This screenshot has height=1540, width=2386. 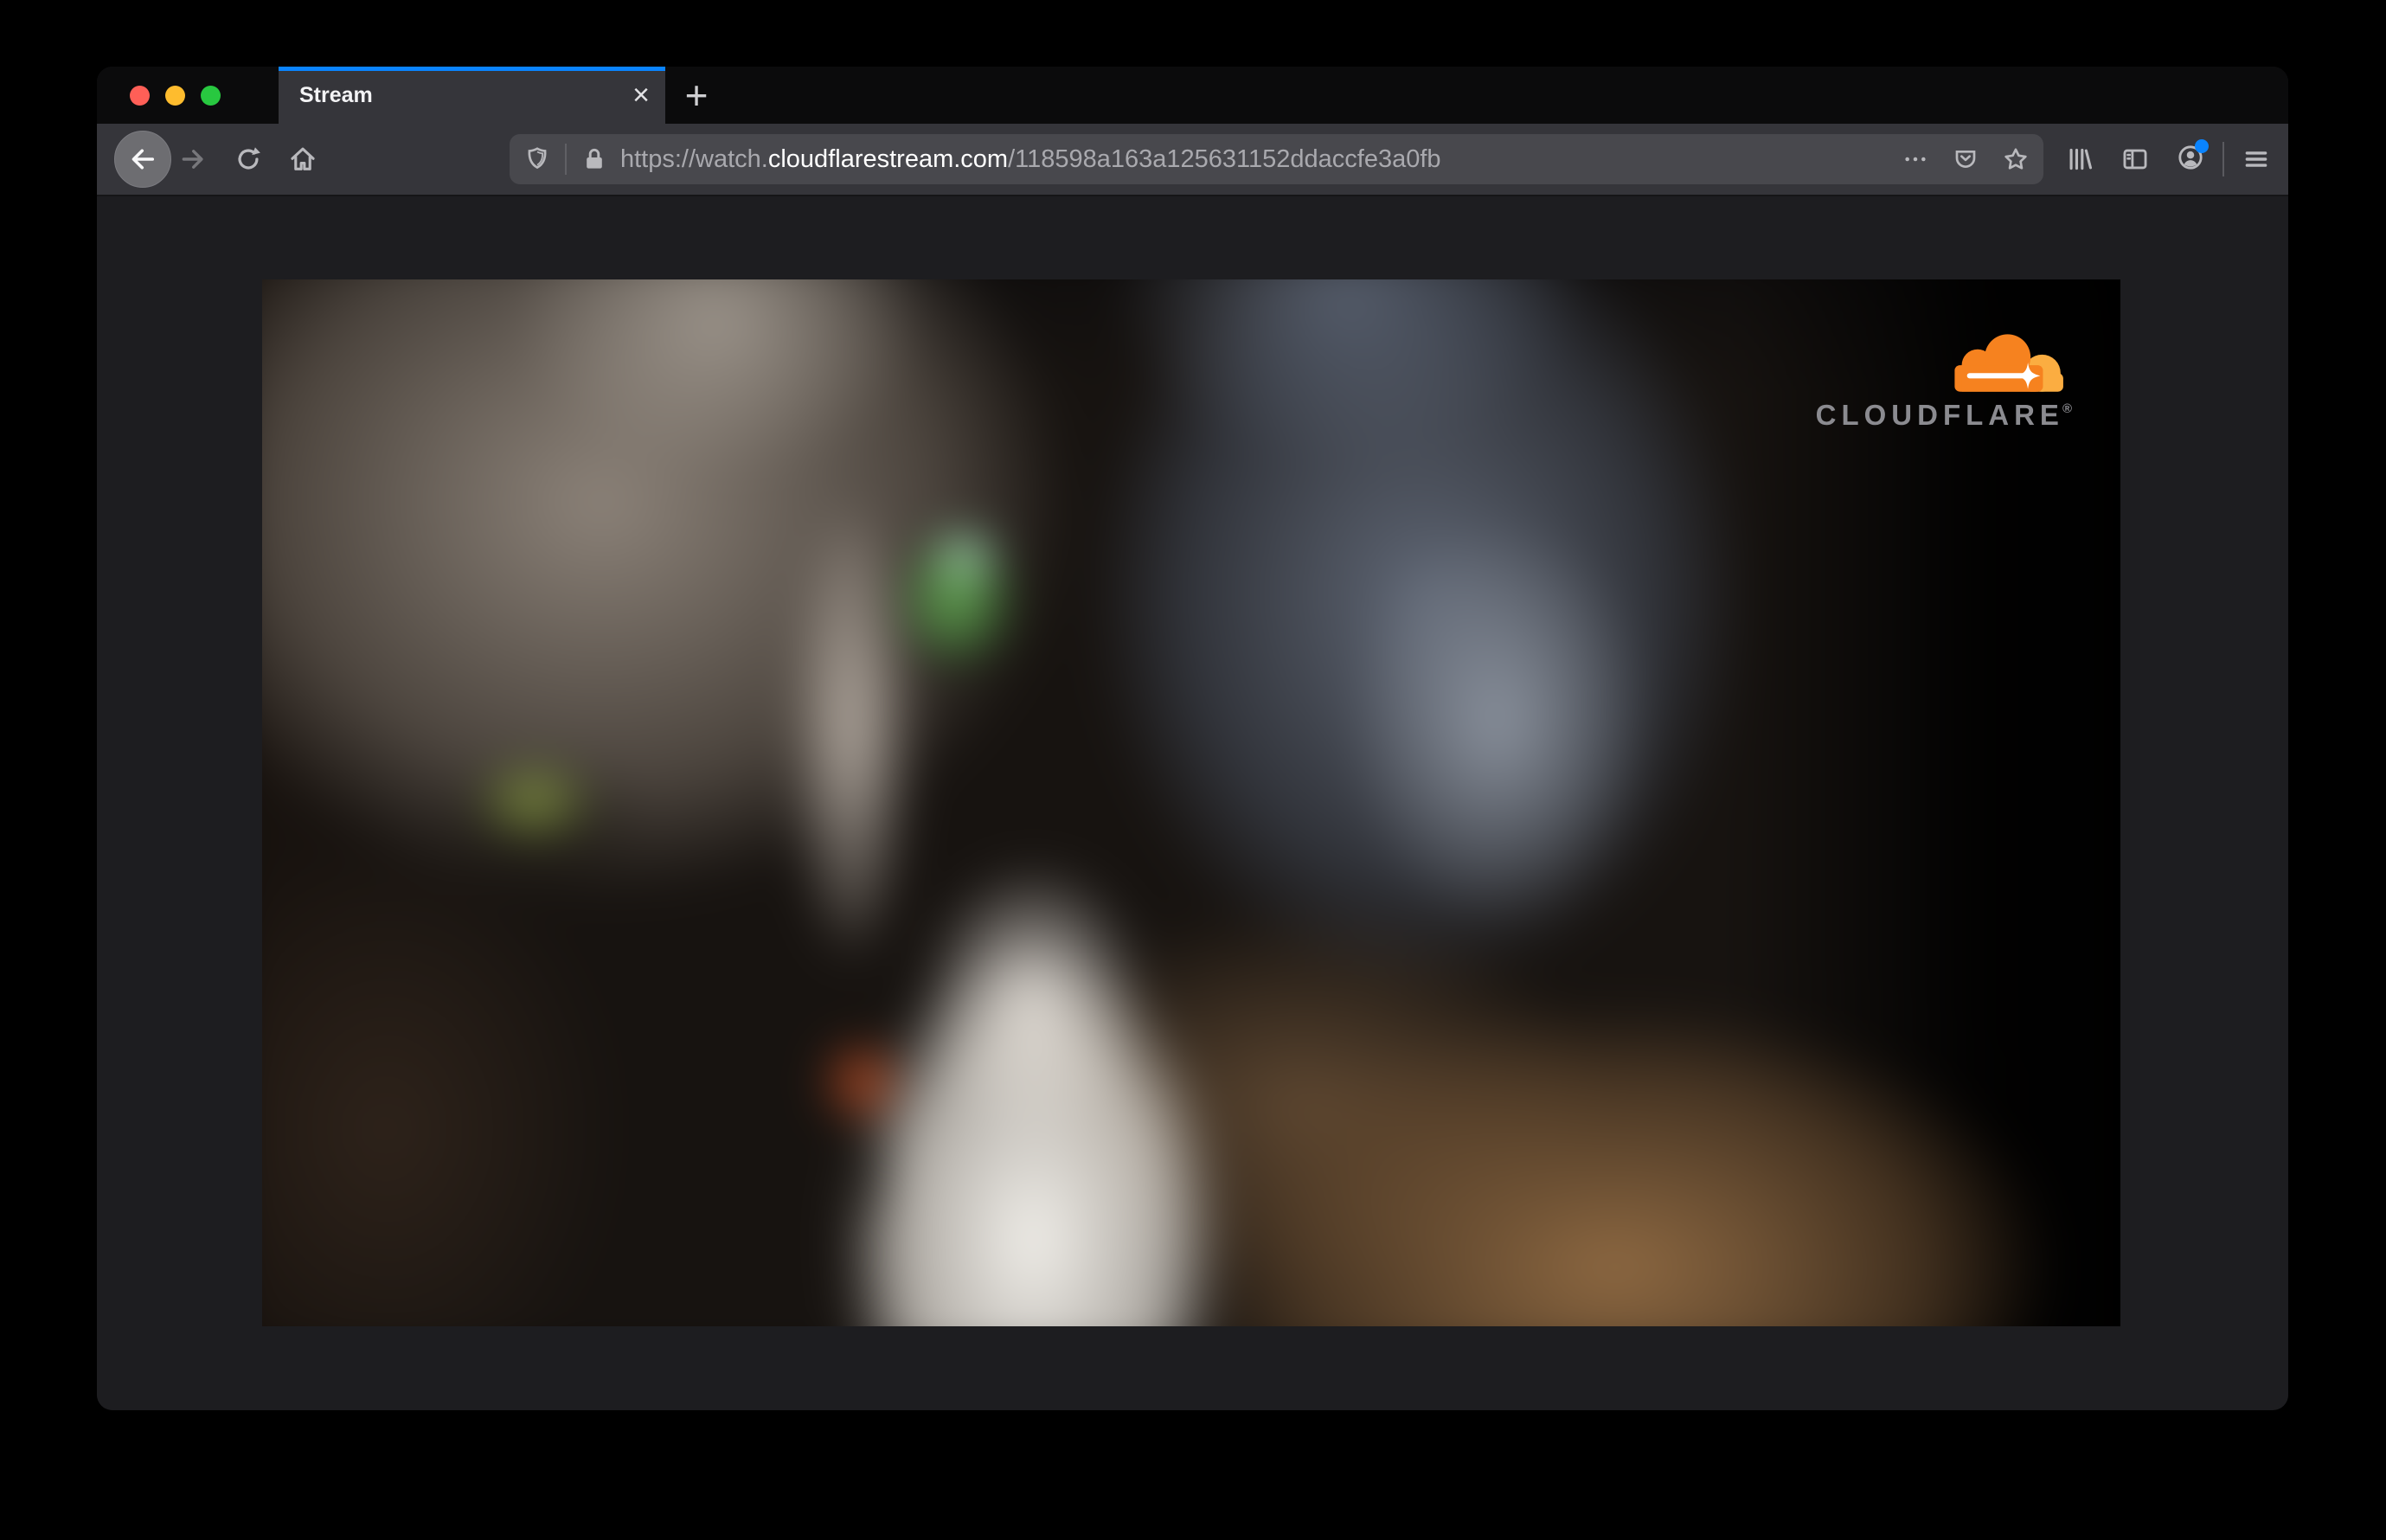 What do you see at coordinates (2135, 159) in the screenshot?
I see `sidebar-icon` at bounding box center [2135, 159].